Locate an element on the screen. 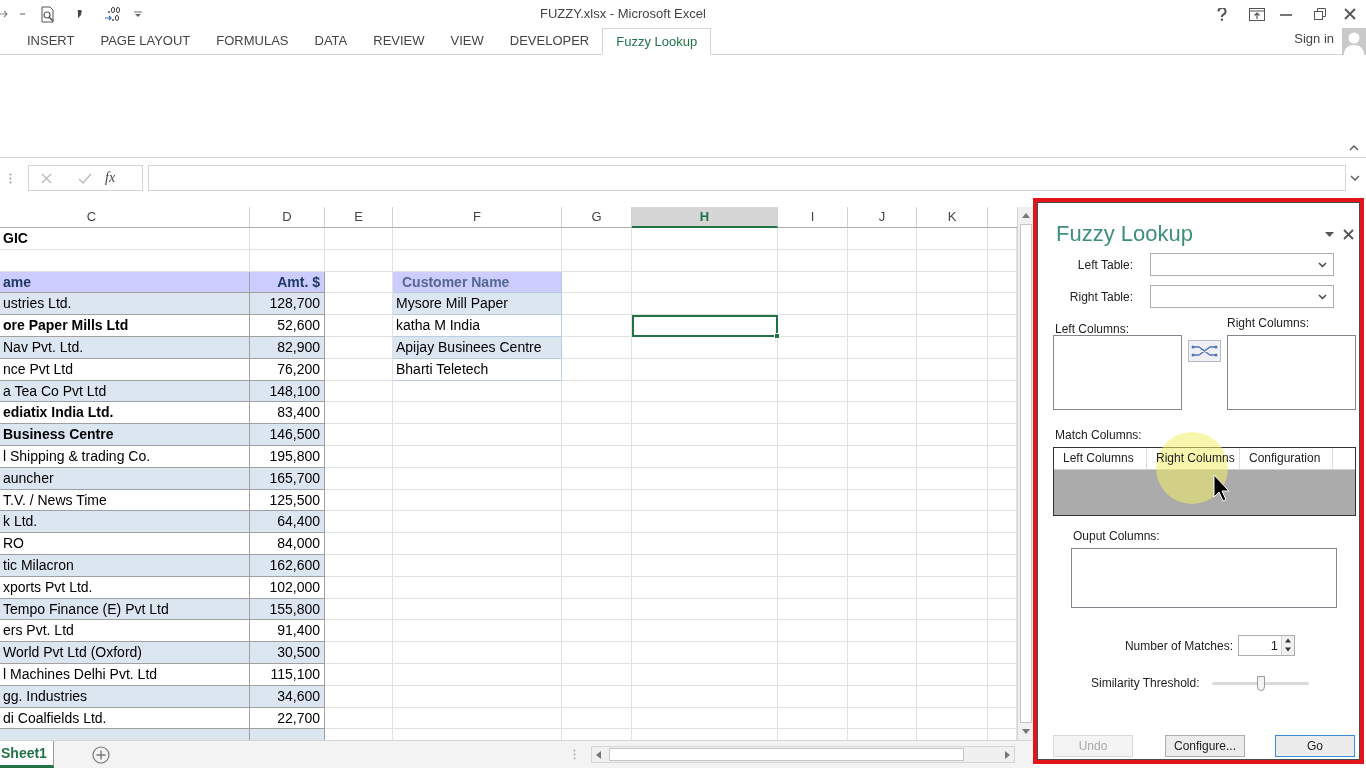  table-cell: k Ltd. is located at coordinates (125, 522).